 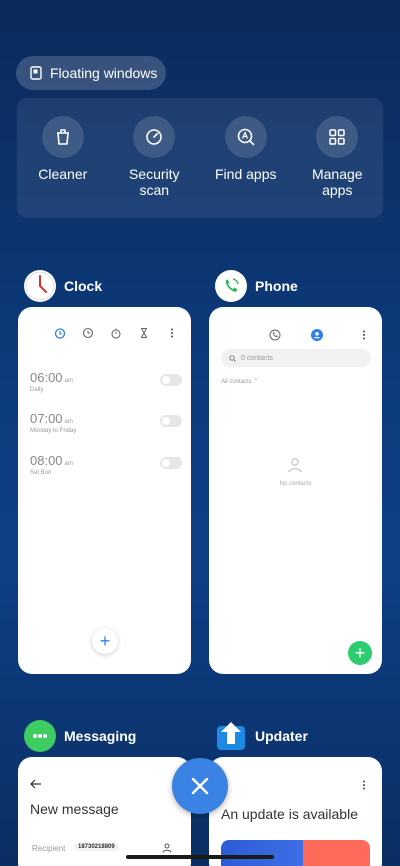 I want to click on manage-apps-button: Manage apps, so click(x=337, y=167).